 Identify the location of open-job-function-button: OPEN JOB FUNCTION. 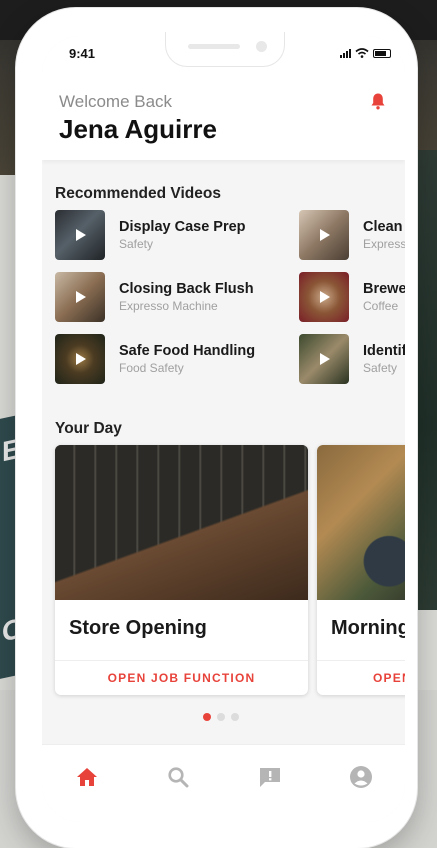
(181, 678).